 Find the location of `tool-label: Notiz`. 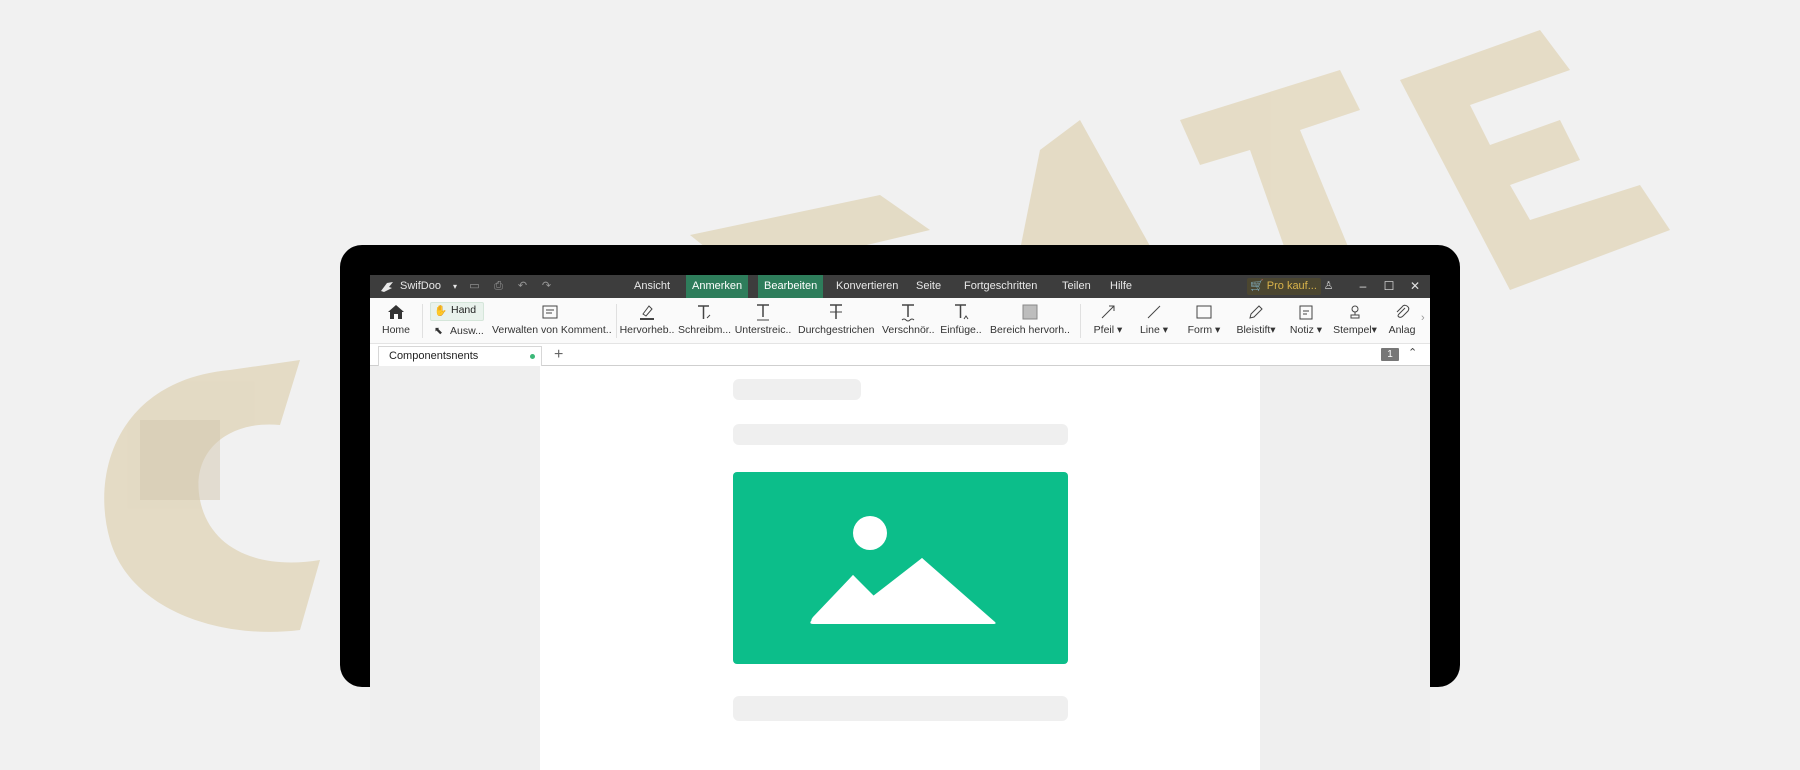

tool-label: Notiz is located at coordinates (1301, 330).